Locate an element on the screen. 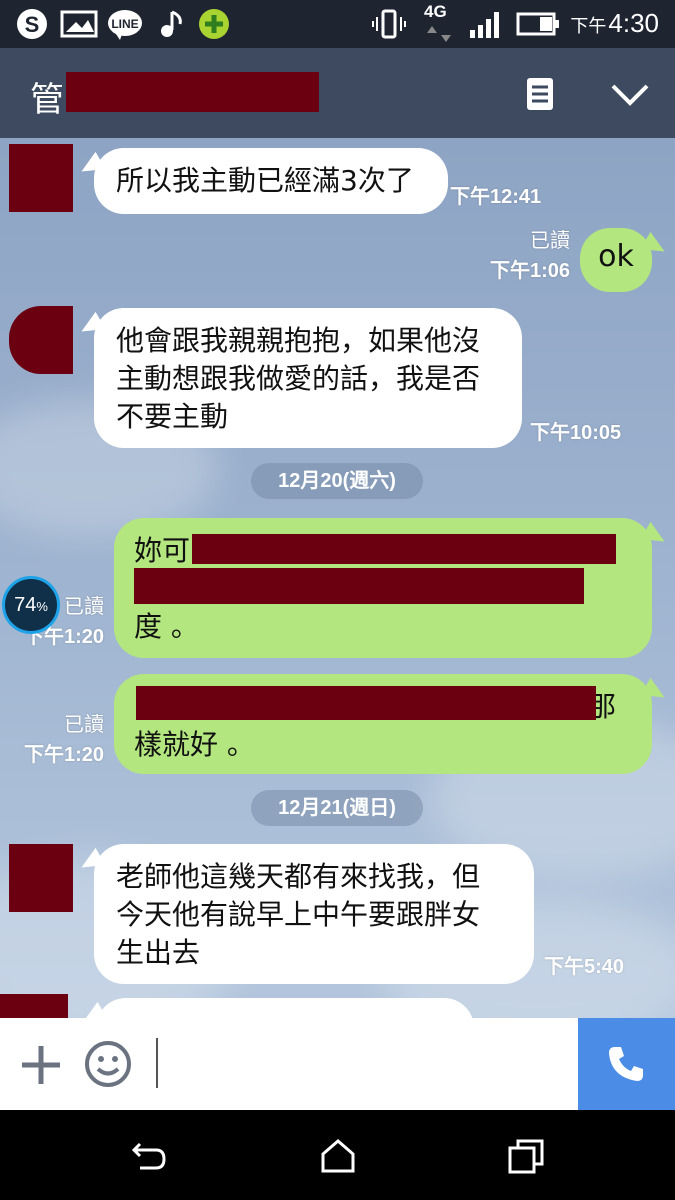  svg-text: LINE is located at coordinates (124, 24).